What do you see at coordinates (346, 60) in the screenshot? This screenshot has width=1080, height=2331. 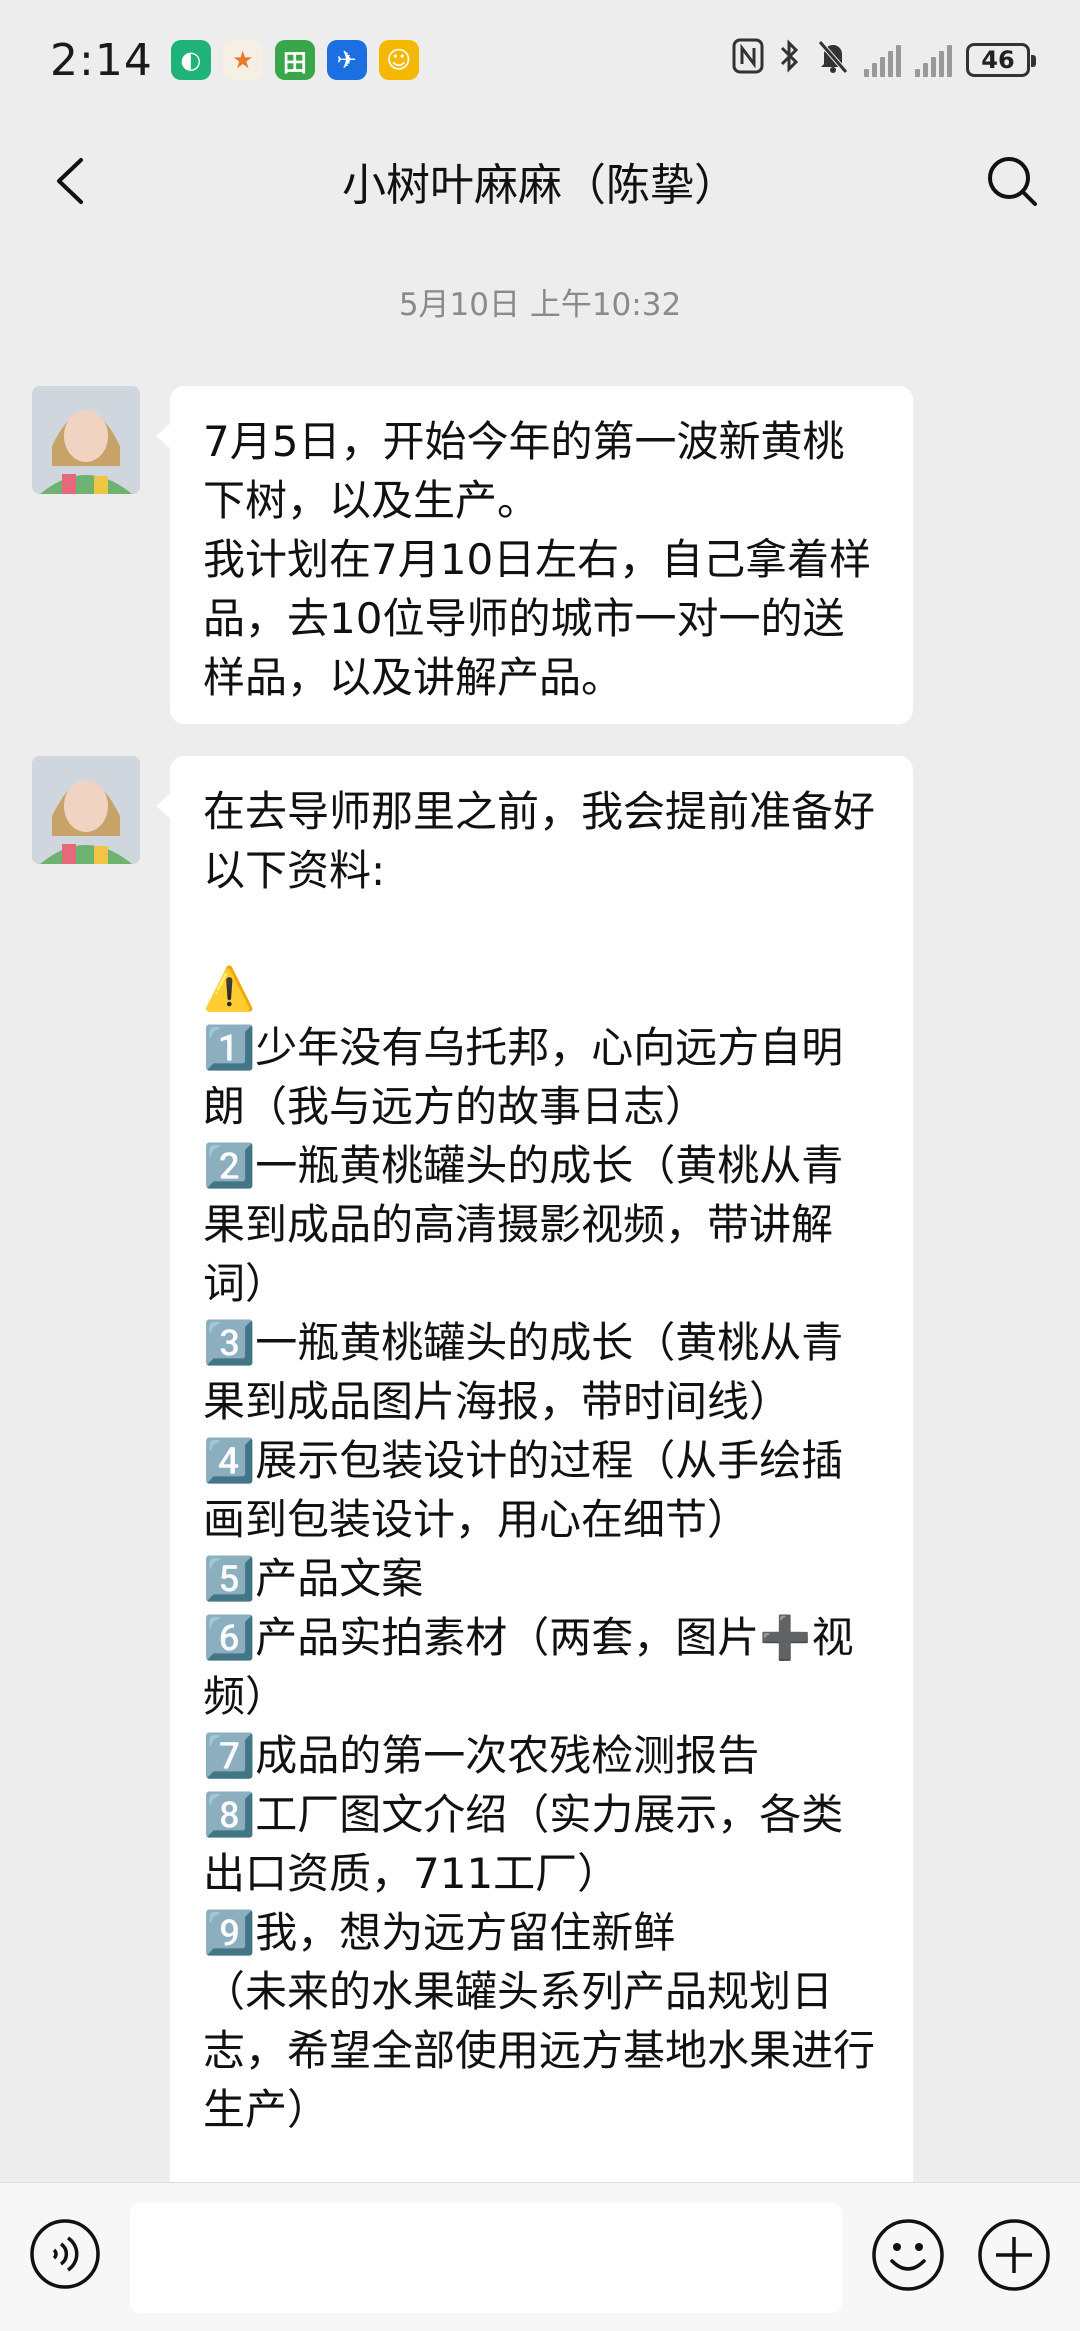 I see `app-icon-blue-plane: ✈` at bounding box center [346, 60].